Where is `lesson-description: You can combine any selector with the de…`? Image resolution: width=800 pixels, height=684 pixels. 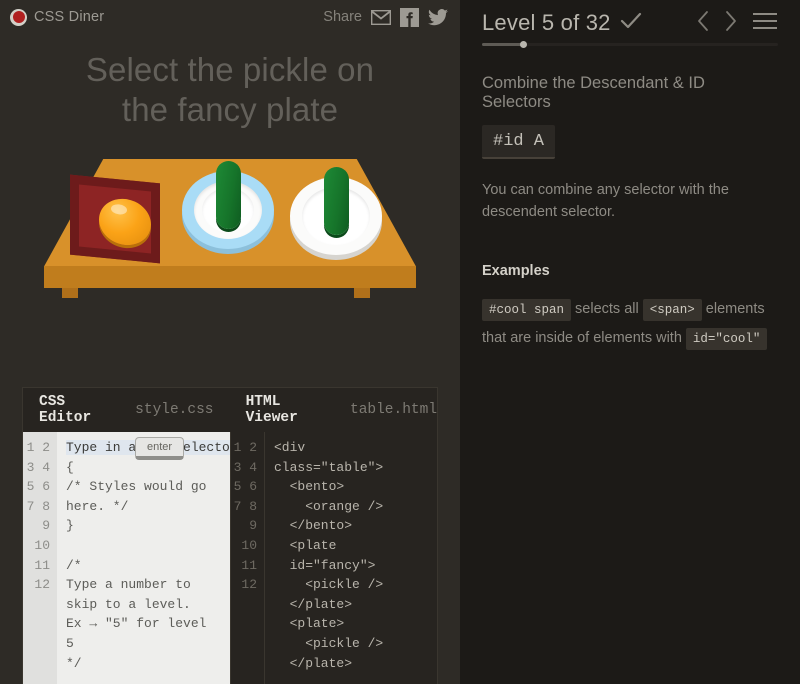
lesson-description: You can combine any selector with the de… is located at coordinates (605, 201).